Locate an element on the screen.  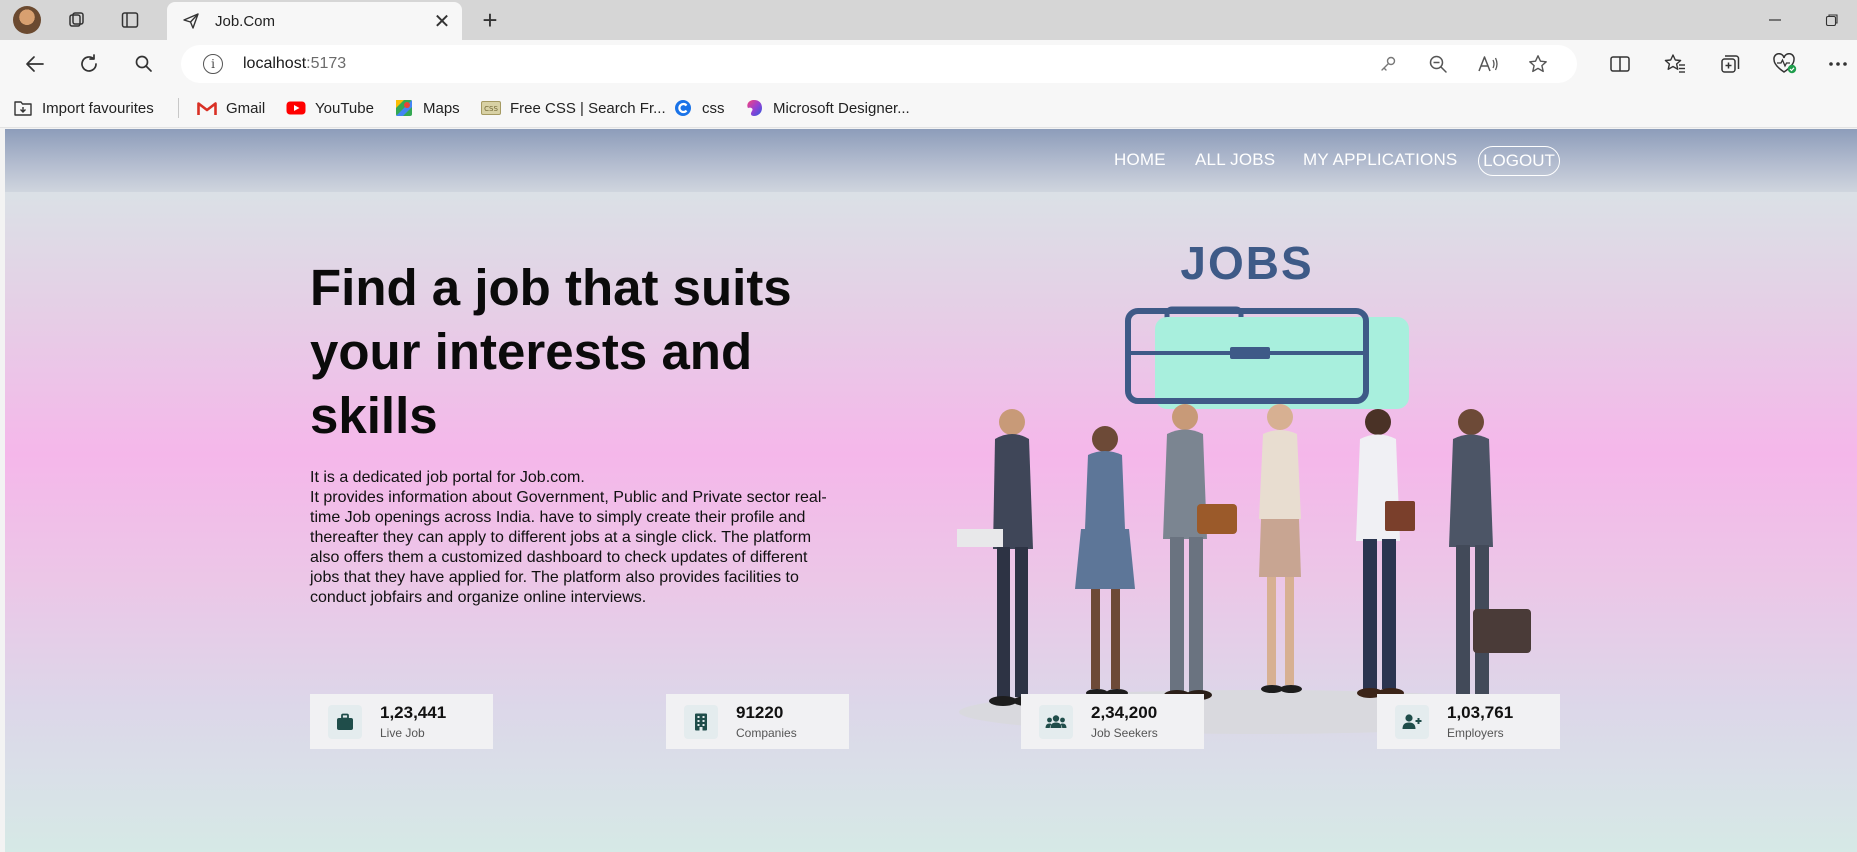
close-icon: ✕ is located at coordinates (442, 21).